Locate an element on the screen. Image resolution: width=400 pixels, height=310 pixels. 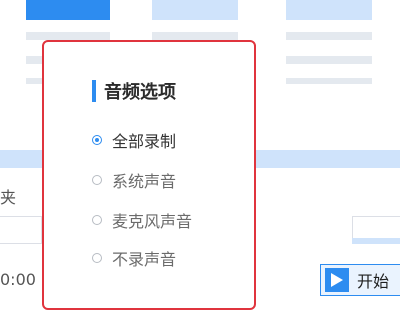
right-field-underline is located at coordinates (376, 241).